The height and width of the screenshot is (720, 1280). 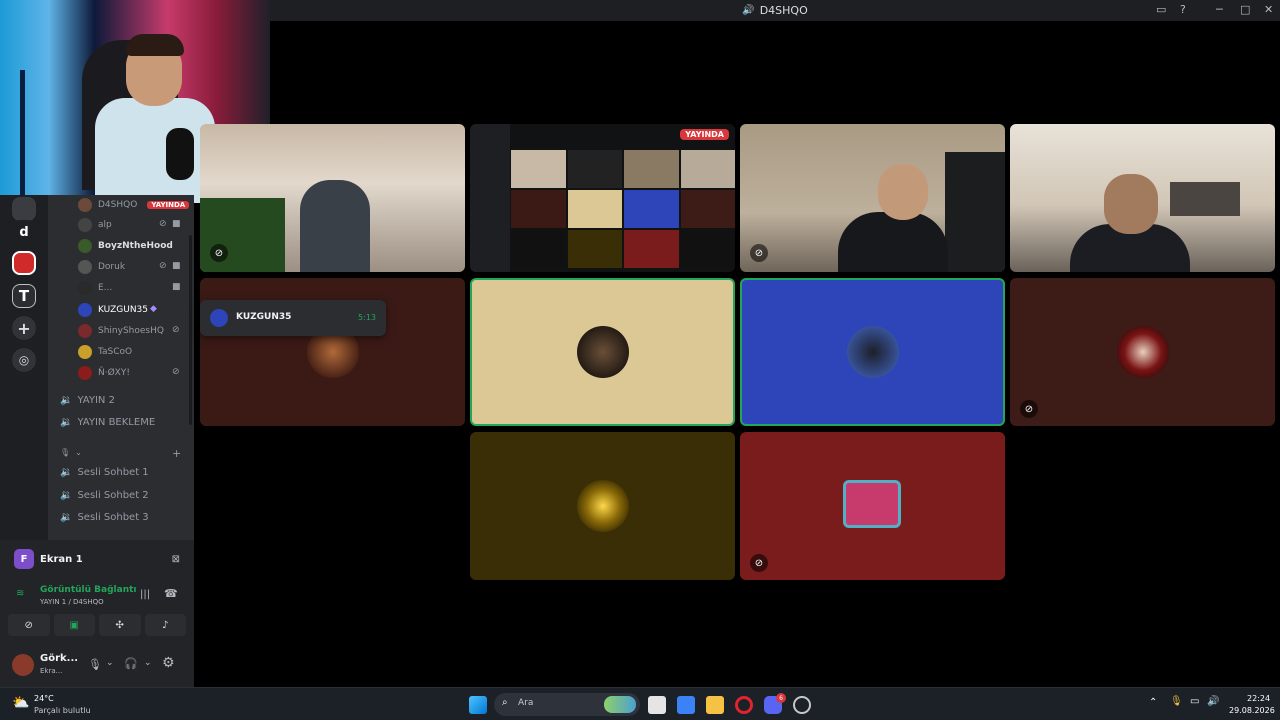 I want to click on app-icon, so click(x=802, y=705).